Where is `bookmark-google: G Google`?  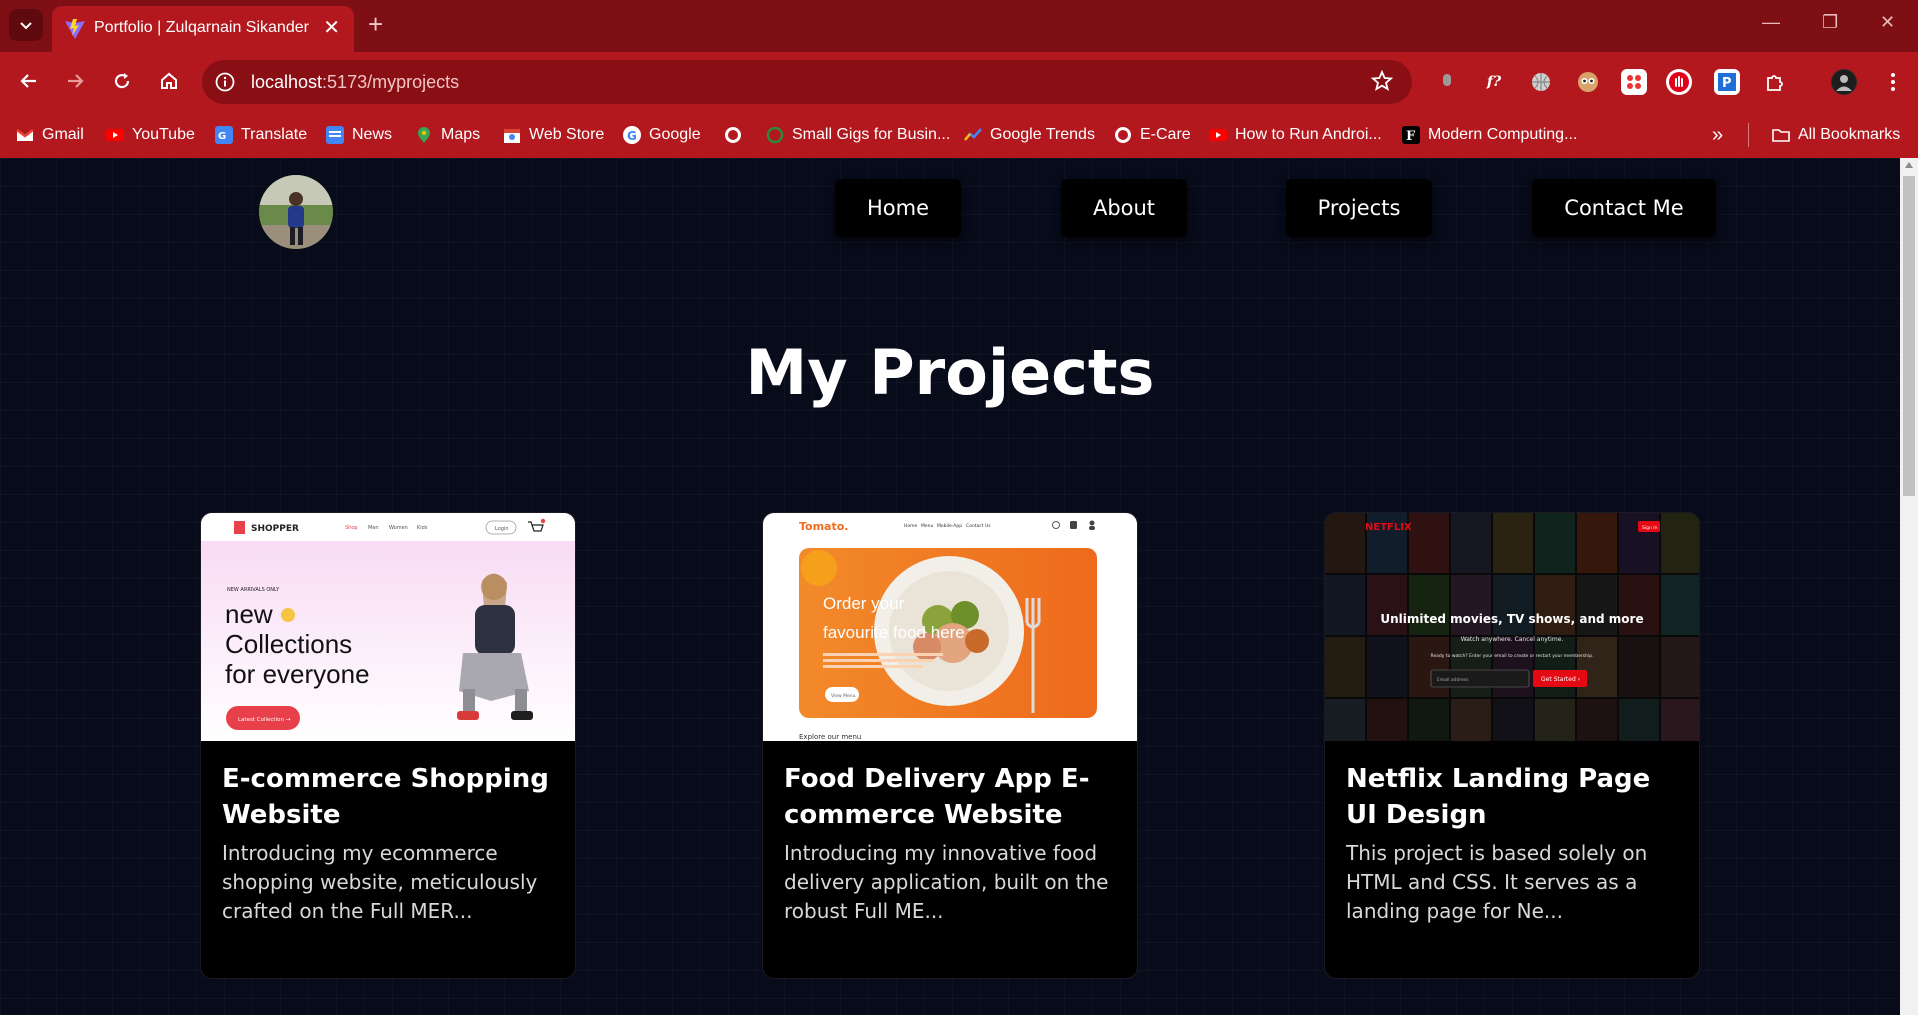
bookmark-google: G Google is located at coordinates (662, 135).